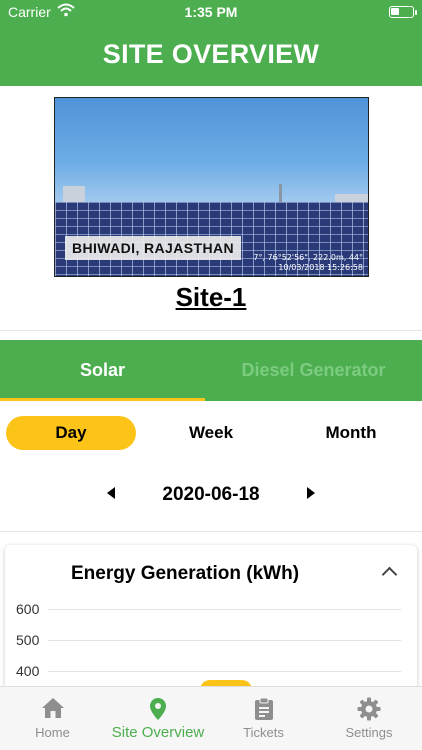 Image resolution: width=422 pixels, height=750 pixels. Describe the element at coordinates (369, 732) in the screenshot. I see `nav-label: Settings` at that location.